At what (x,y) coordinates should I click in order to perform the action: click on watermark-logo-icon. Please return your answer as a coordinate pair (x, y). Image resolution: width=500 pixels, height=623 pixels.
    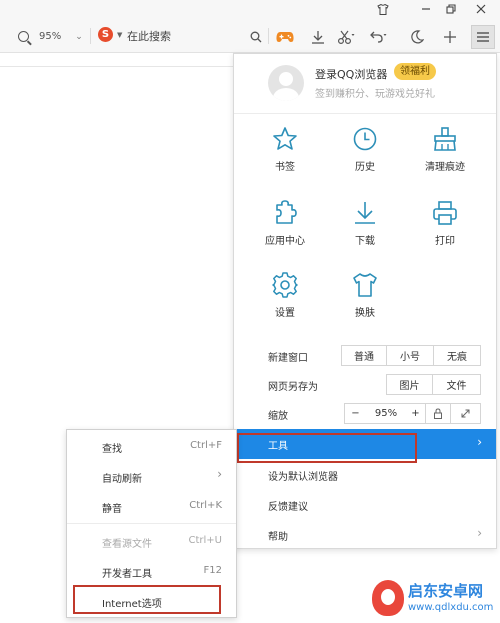
    Looking at the image, I should click on (388, 598).